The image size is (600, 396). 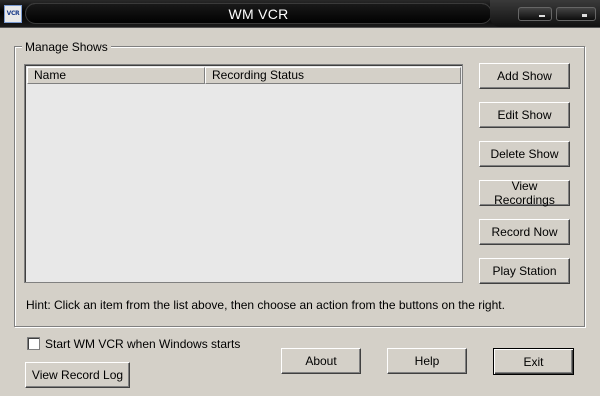 What do you see at coordinates (427, 361) in the screenshot?
I see `help-button: Help` at bounding box center [427, 361].